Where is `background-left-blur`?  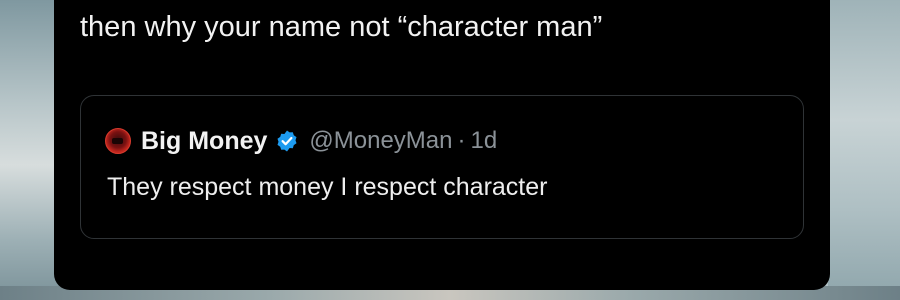
background-left-blur is located at coordinates (30, 150).